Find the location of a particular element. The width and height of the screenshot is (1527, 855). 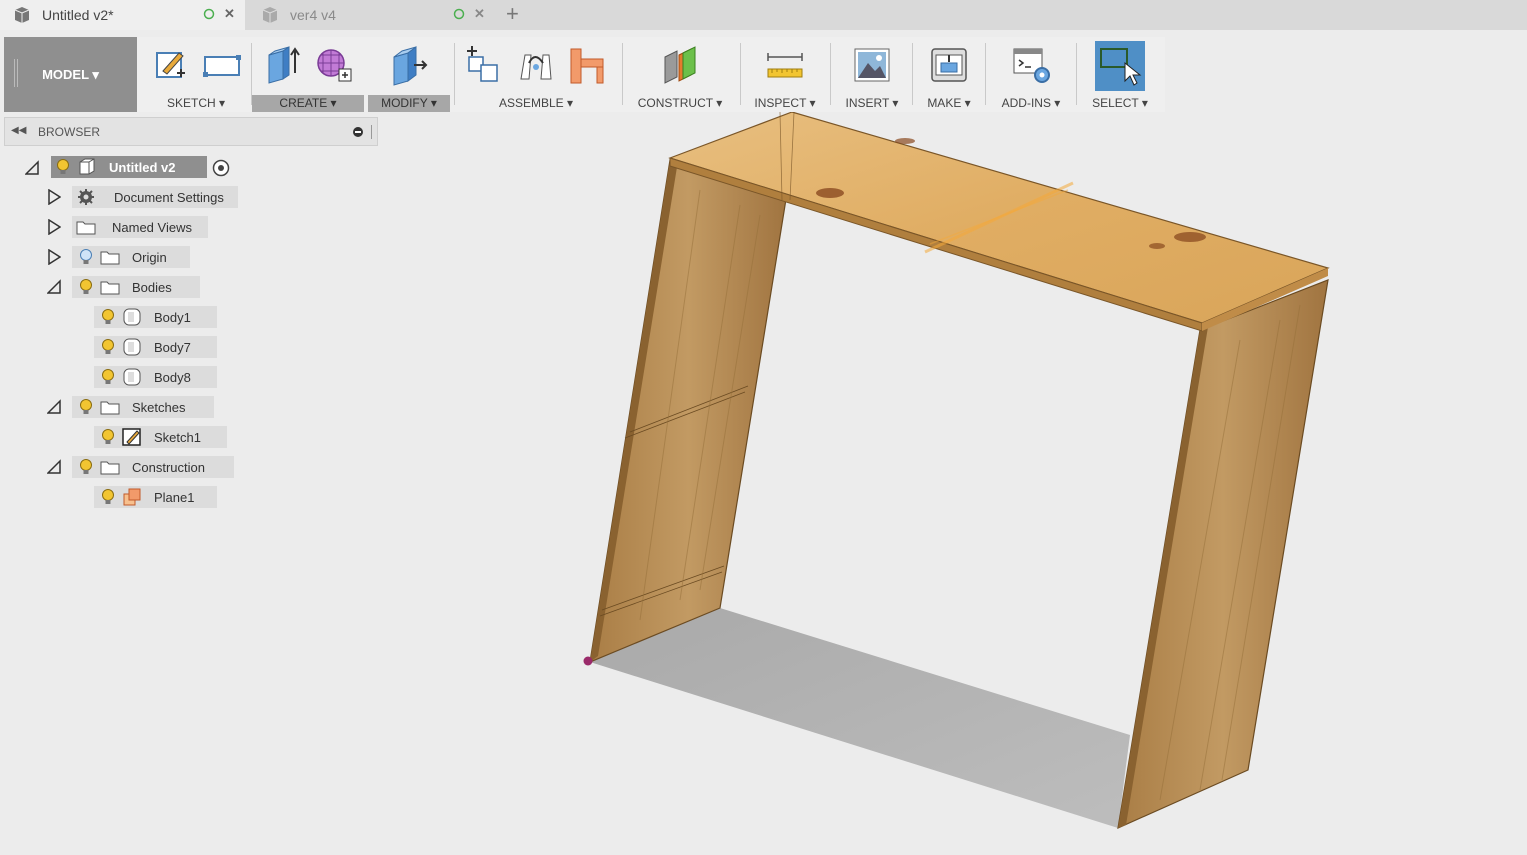

create-menu-label: CREATE ▾ is located at coordinates (308, 103).